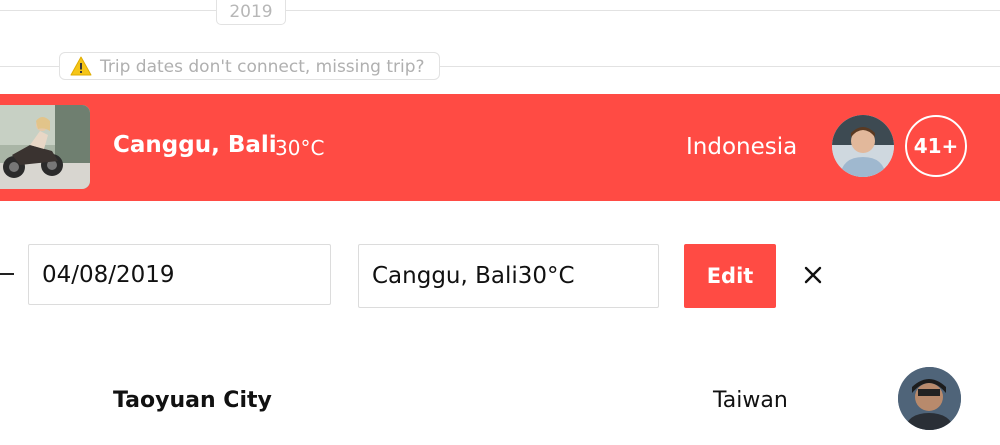 Image resolution: width=1000 pixels, height=445 pixels. What do you see at coordinates (500, 10) in the screenshot?
I see `timeline-divider` at bounding box center [500, 10].